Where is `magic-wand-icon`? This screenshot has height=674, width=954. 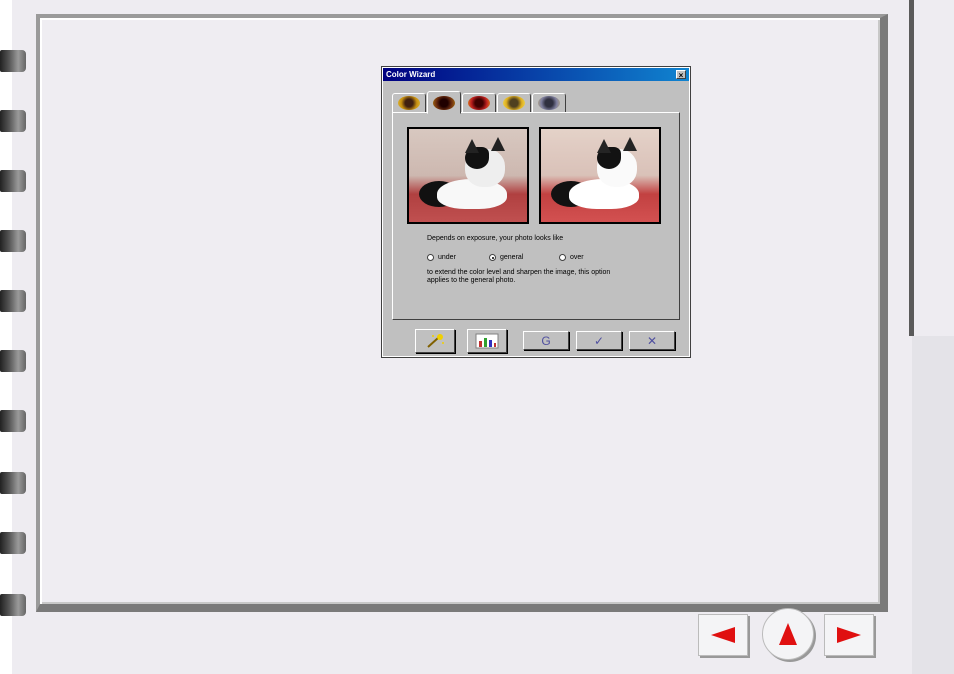
magic-wand-icon is located at coordinates (435, 341).